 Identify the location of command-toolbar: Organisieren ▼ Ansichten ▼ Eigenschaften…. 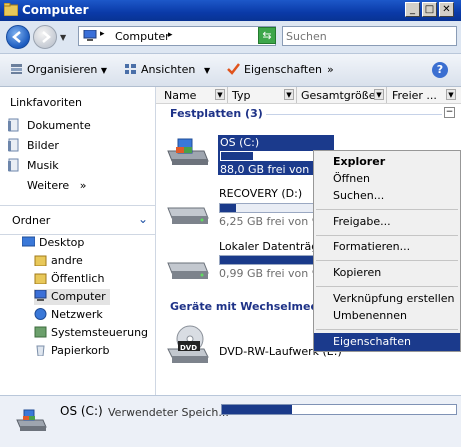
(230, 70).